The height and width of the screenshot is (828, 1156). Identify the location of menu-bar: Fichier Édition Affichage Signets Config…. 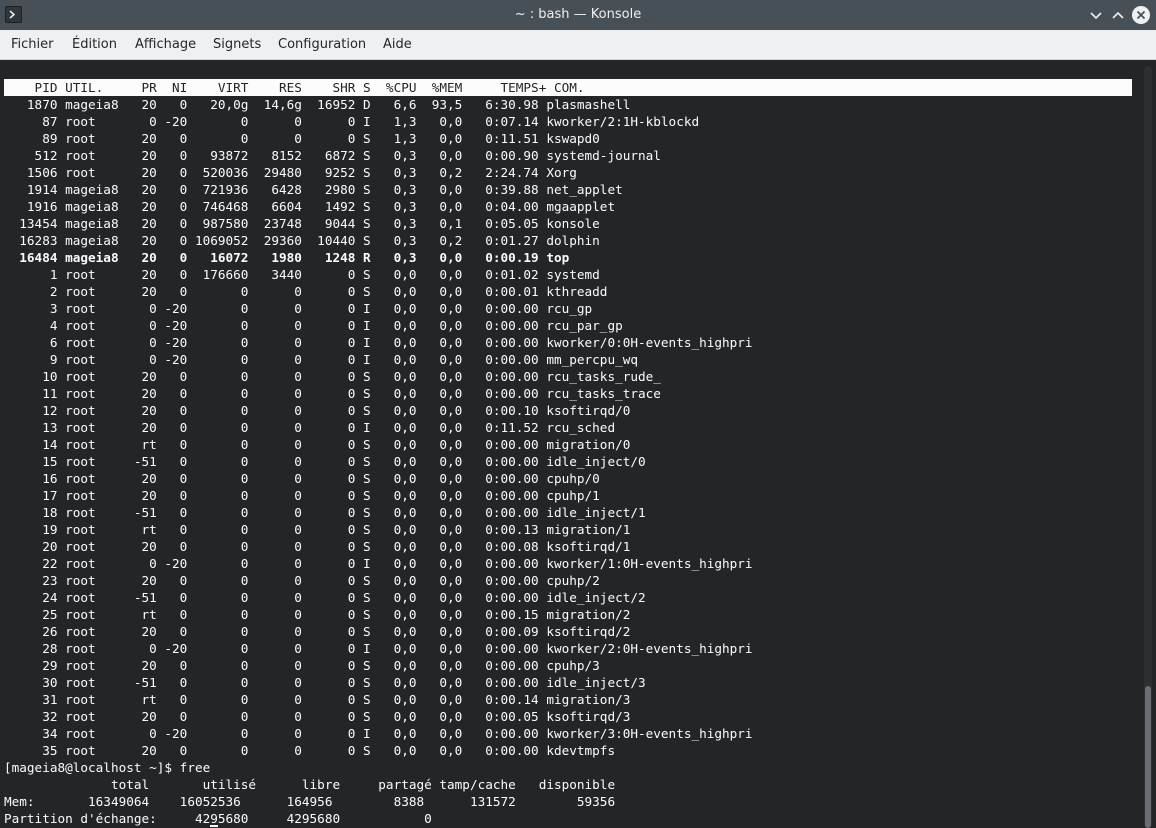
(578, 45).